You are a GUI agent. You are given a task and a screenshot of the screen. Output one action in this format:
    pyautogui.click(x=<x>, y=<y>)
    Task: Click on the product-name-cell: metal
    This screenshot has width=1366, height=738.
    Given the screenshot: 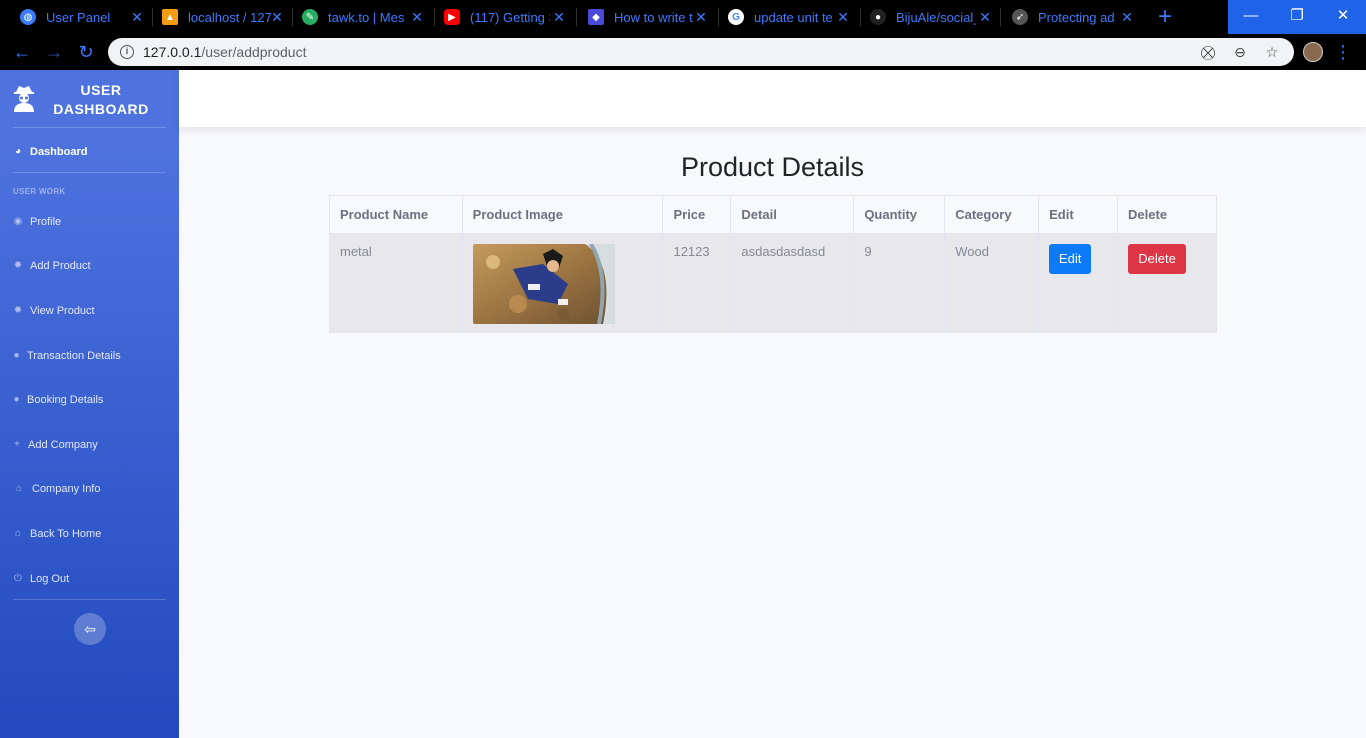 What is the action you would take?
    pyautogui.click(x=396, y=283)
    